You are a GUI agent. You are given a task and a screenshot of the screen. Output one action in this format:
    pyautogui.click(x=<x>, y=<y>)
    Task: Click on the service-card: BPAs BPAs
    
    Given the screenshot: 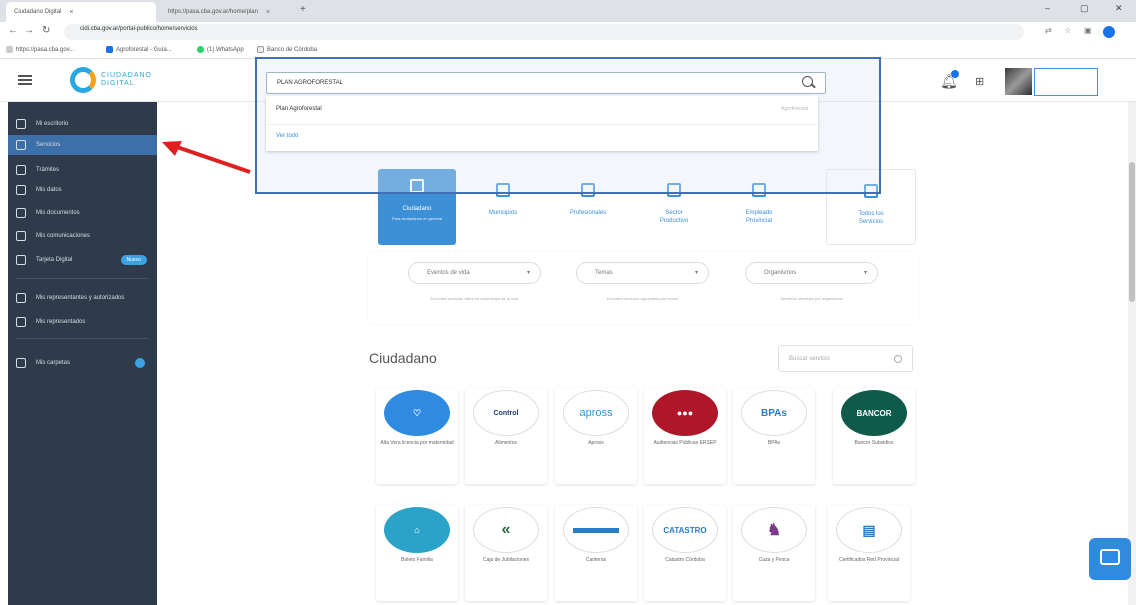 What is the action you would take?
    pyautogui.click(x=774, y=436)
    